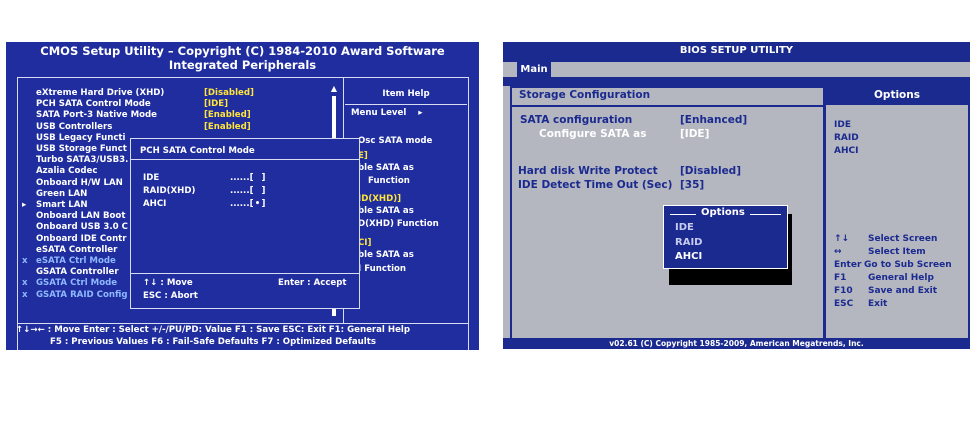 The width and height of the screenshot is (980, 423). What do you see at coordinates (216, 104) in the screenshot?
I see `selected-value: [IDE]` at bounding box center [216, 104].